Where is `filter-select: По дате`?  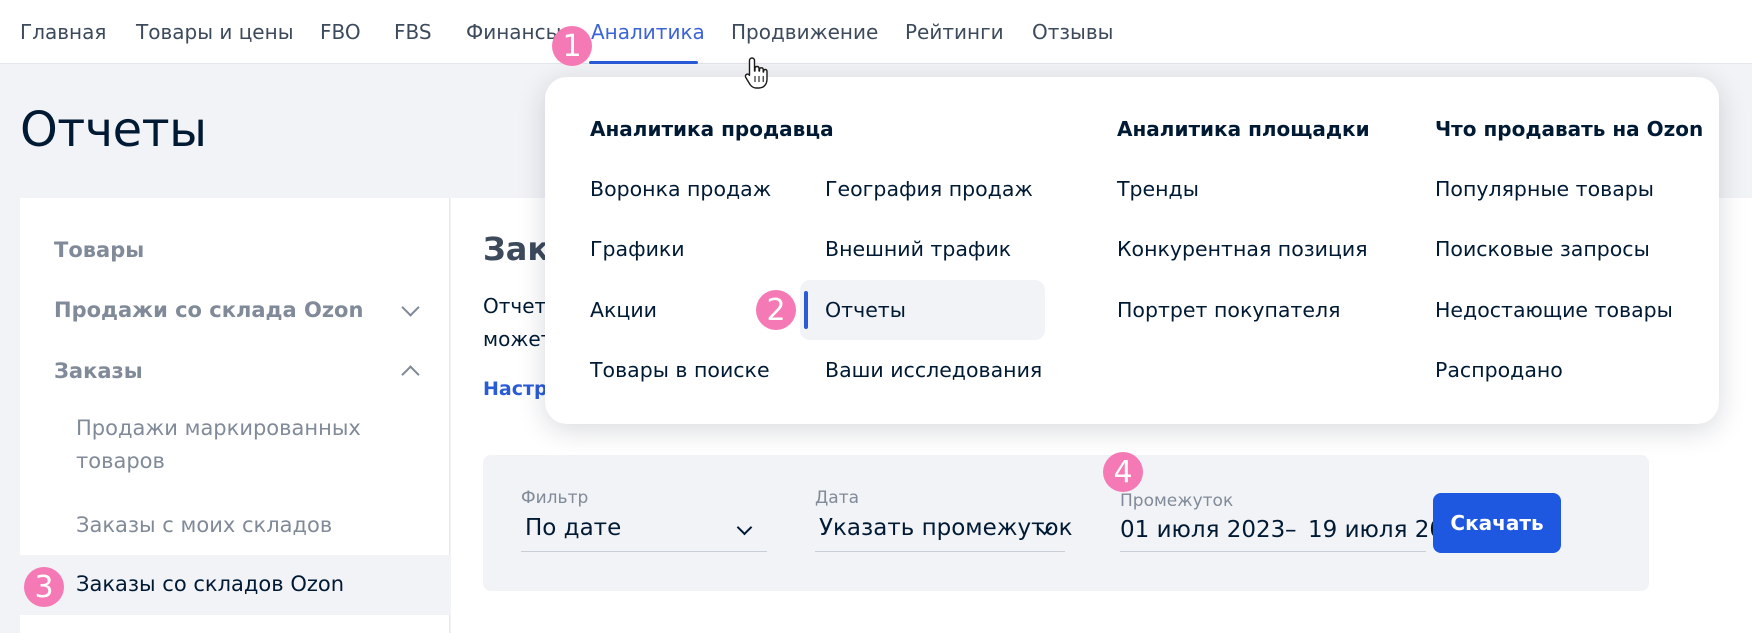
filter-select: По дате is located at coordinates (573, 528).